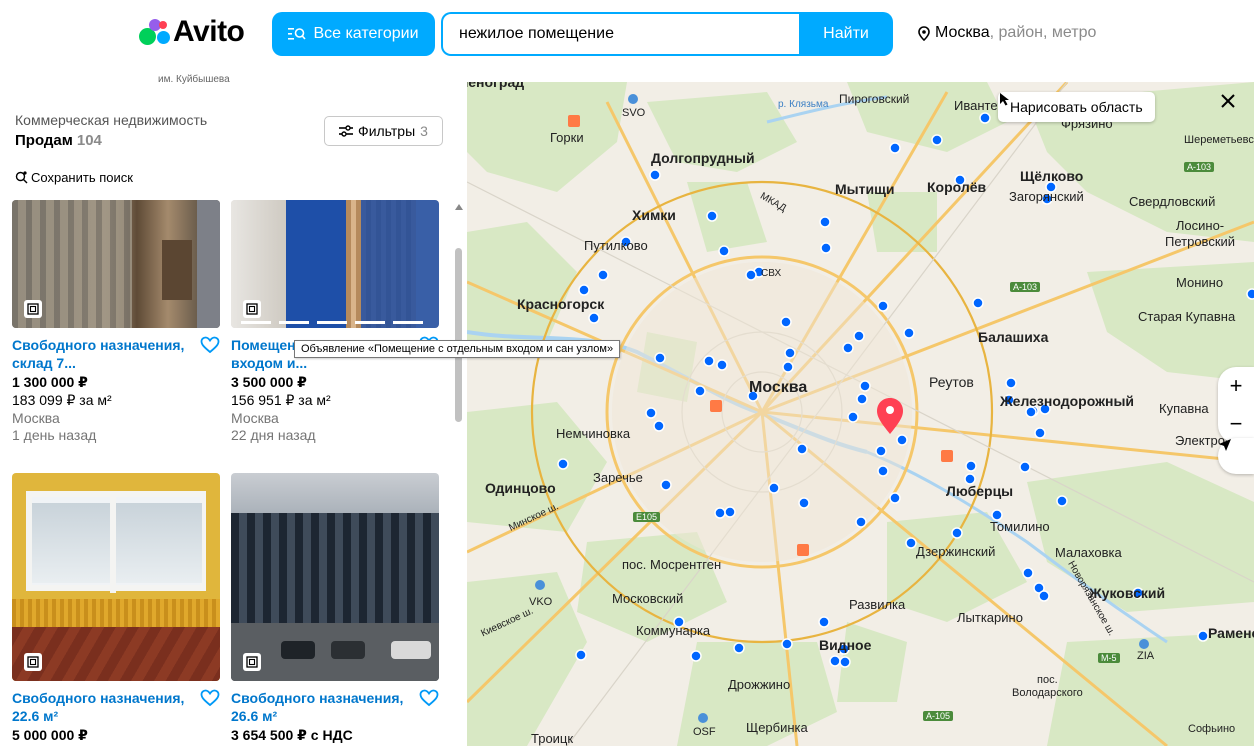 The image size is (1254, 746). I want to click on map-label-scherbinka: Щербинка, so click(777, 727).